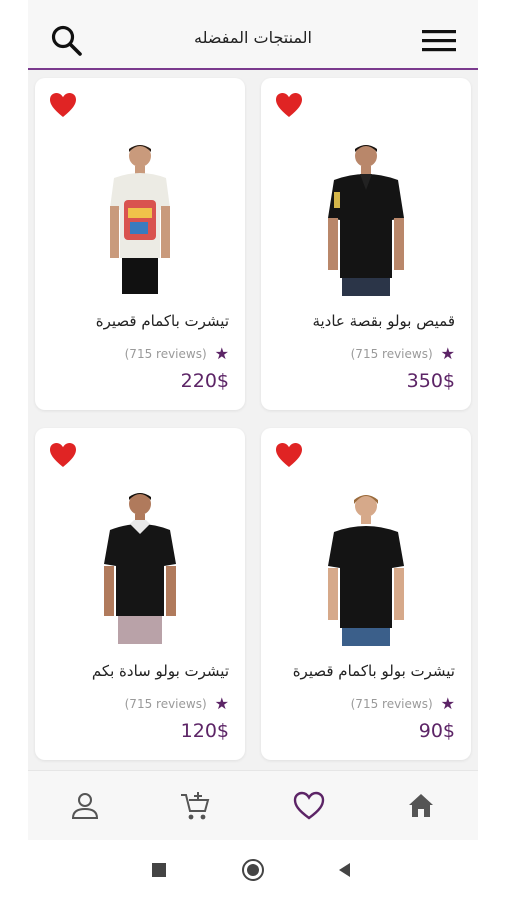 The image size is (506, 900). Describe the element at coordinates (383, 321) in the screenshot. I see `product-name: قميص بولو بقصة عادية` at that location.